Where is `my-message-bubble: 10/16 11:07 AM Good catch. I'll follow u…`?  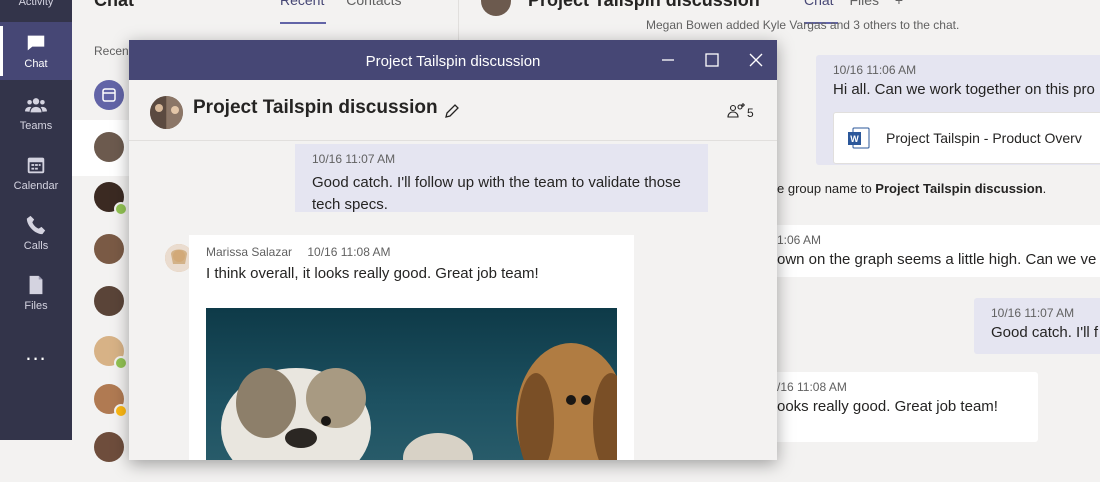 my-message-bubble: 10/16 11:07 AM Good catch. I'll follow u… is located at coordinates (501, 178).